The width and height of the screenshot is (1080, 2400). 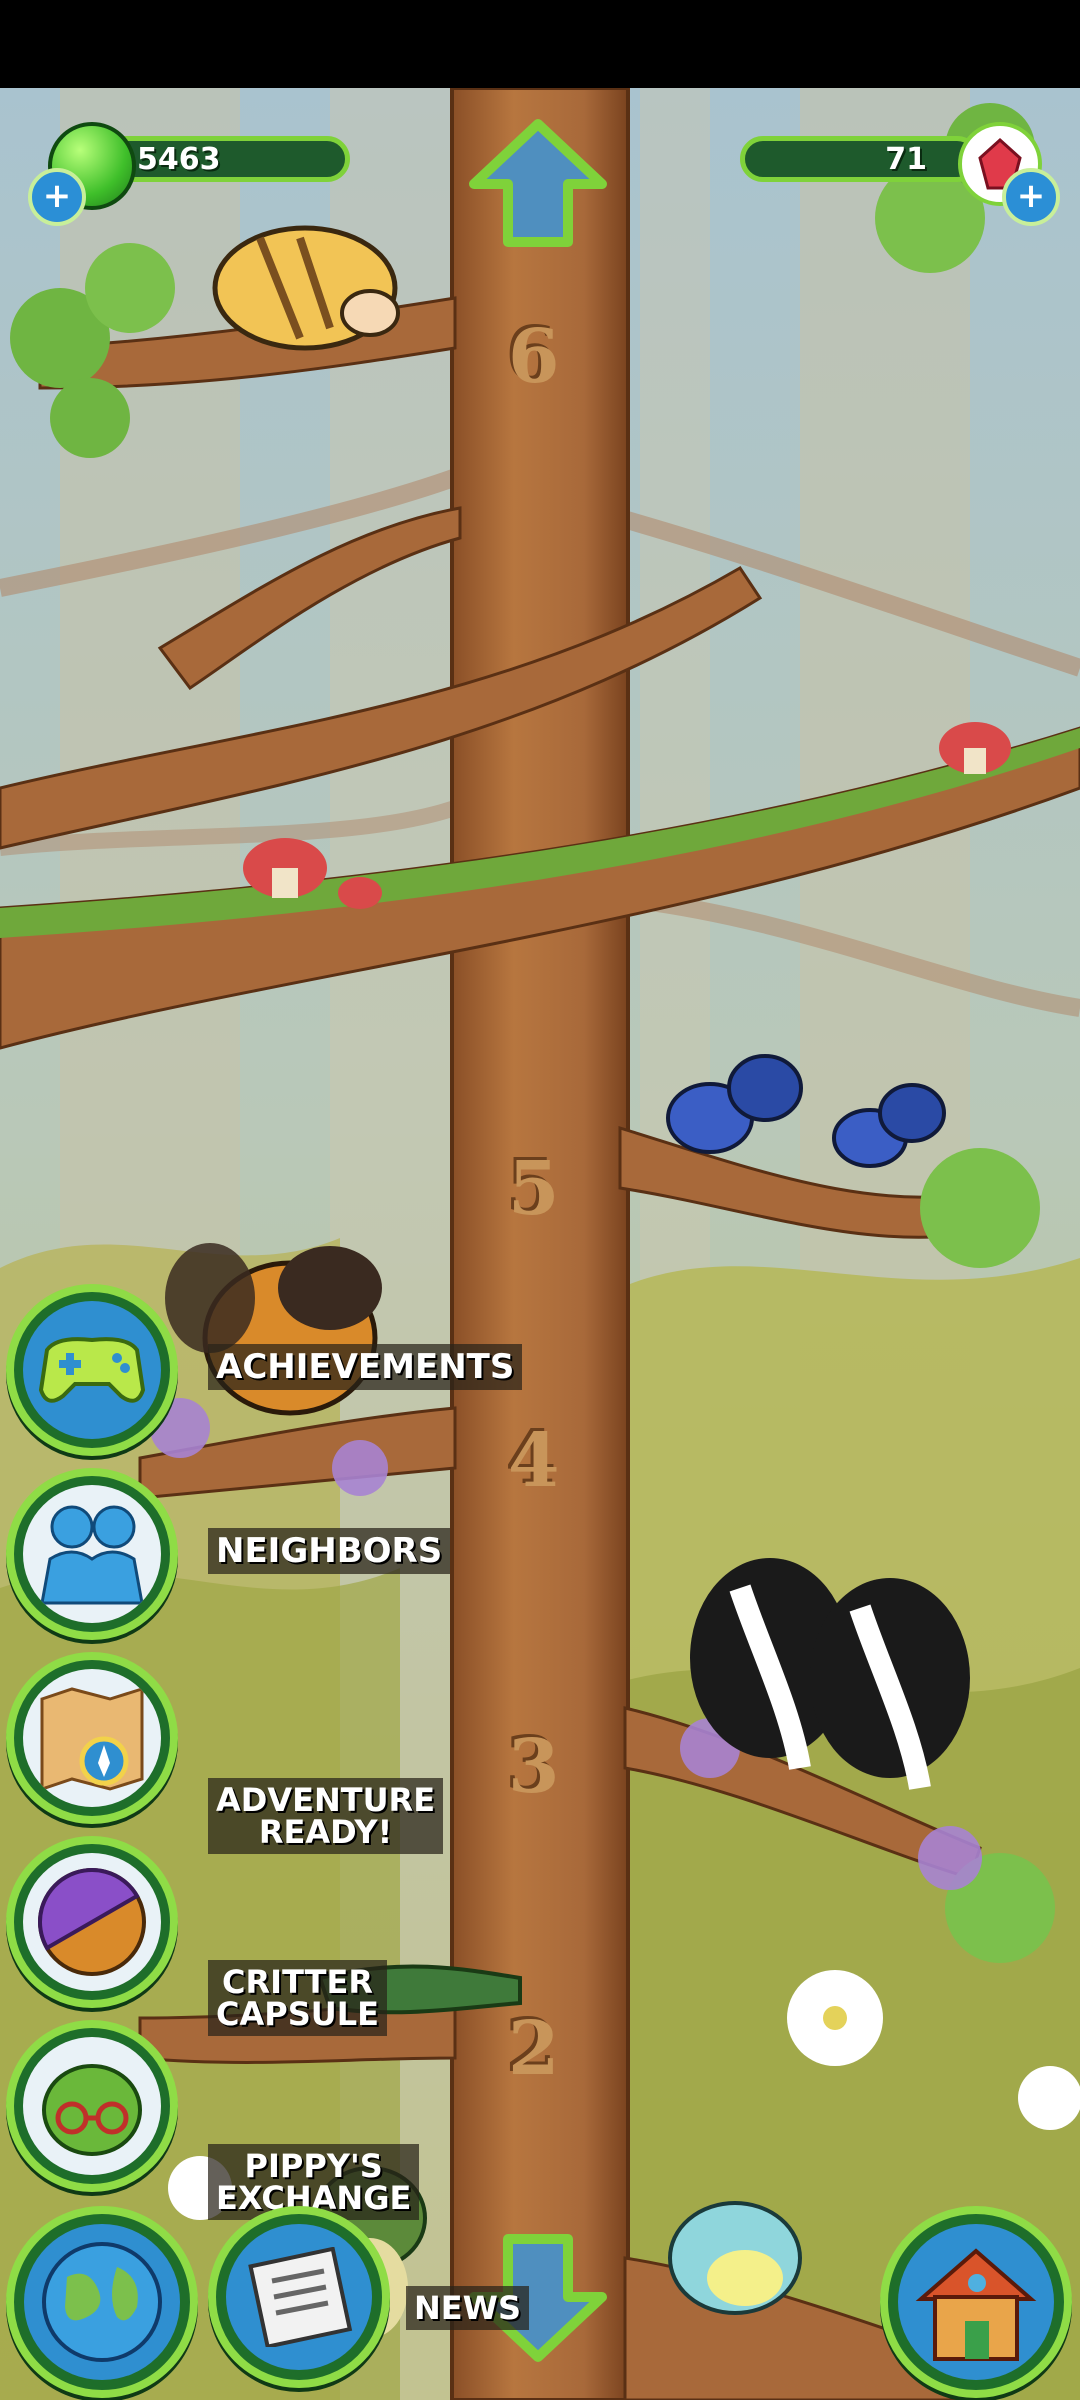 I want to click on map-compass-icon, so click(x=92, y=1739).